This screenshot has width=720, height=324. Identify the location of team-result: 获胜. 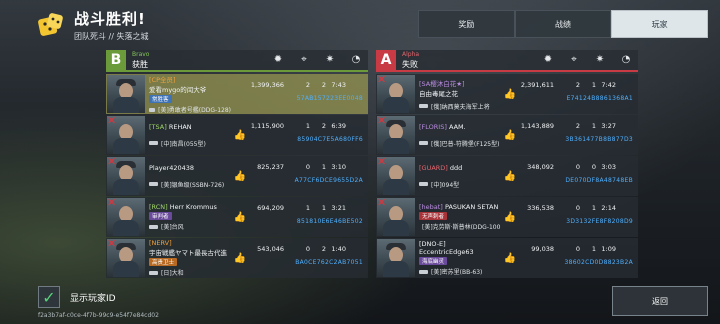
(140, 64).